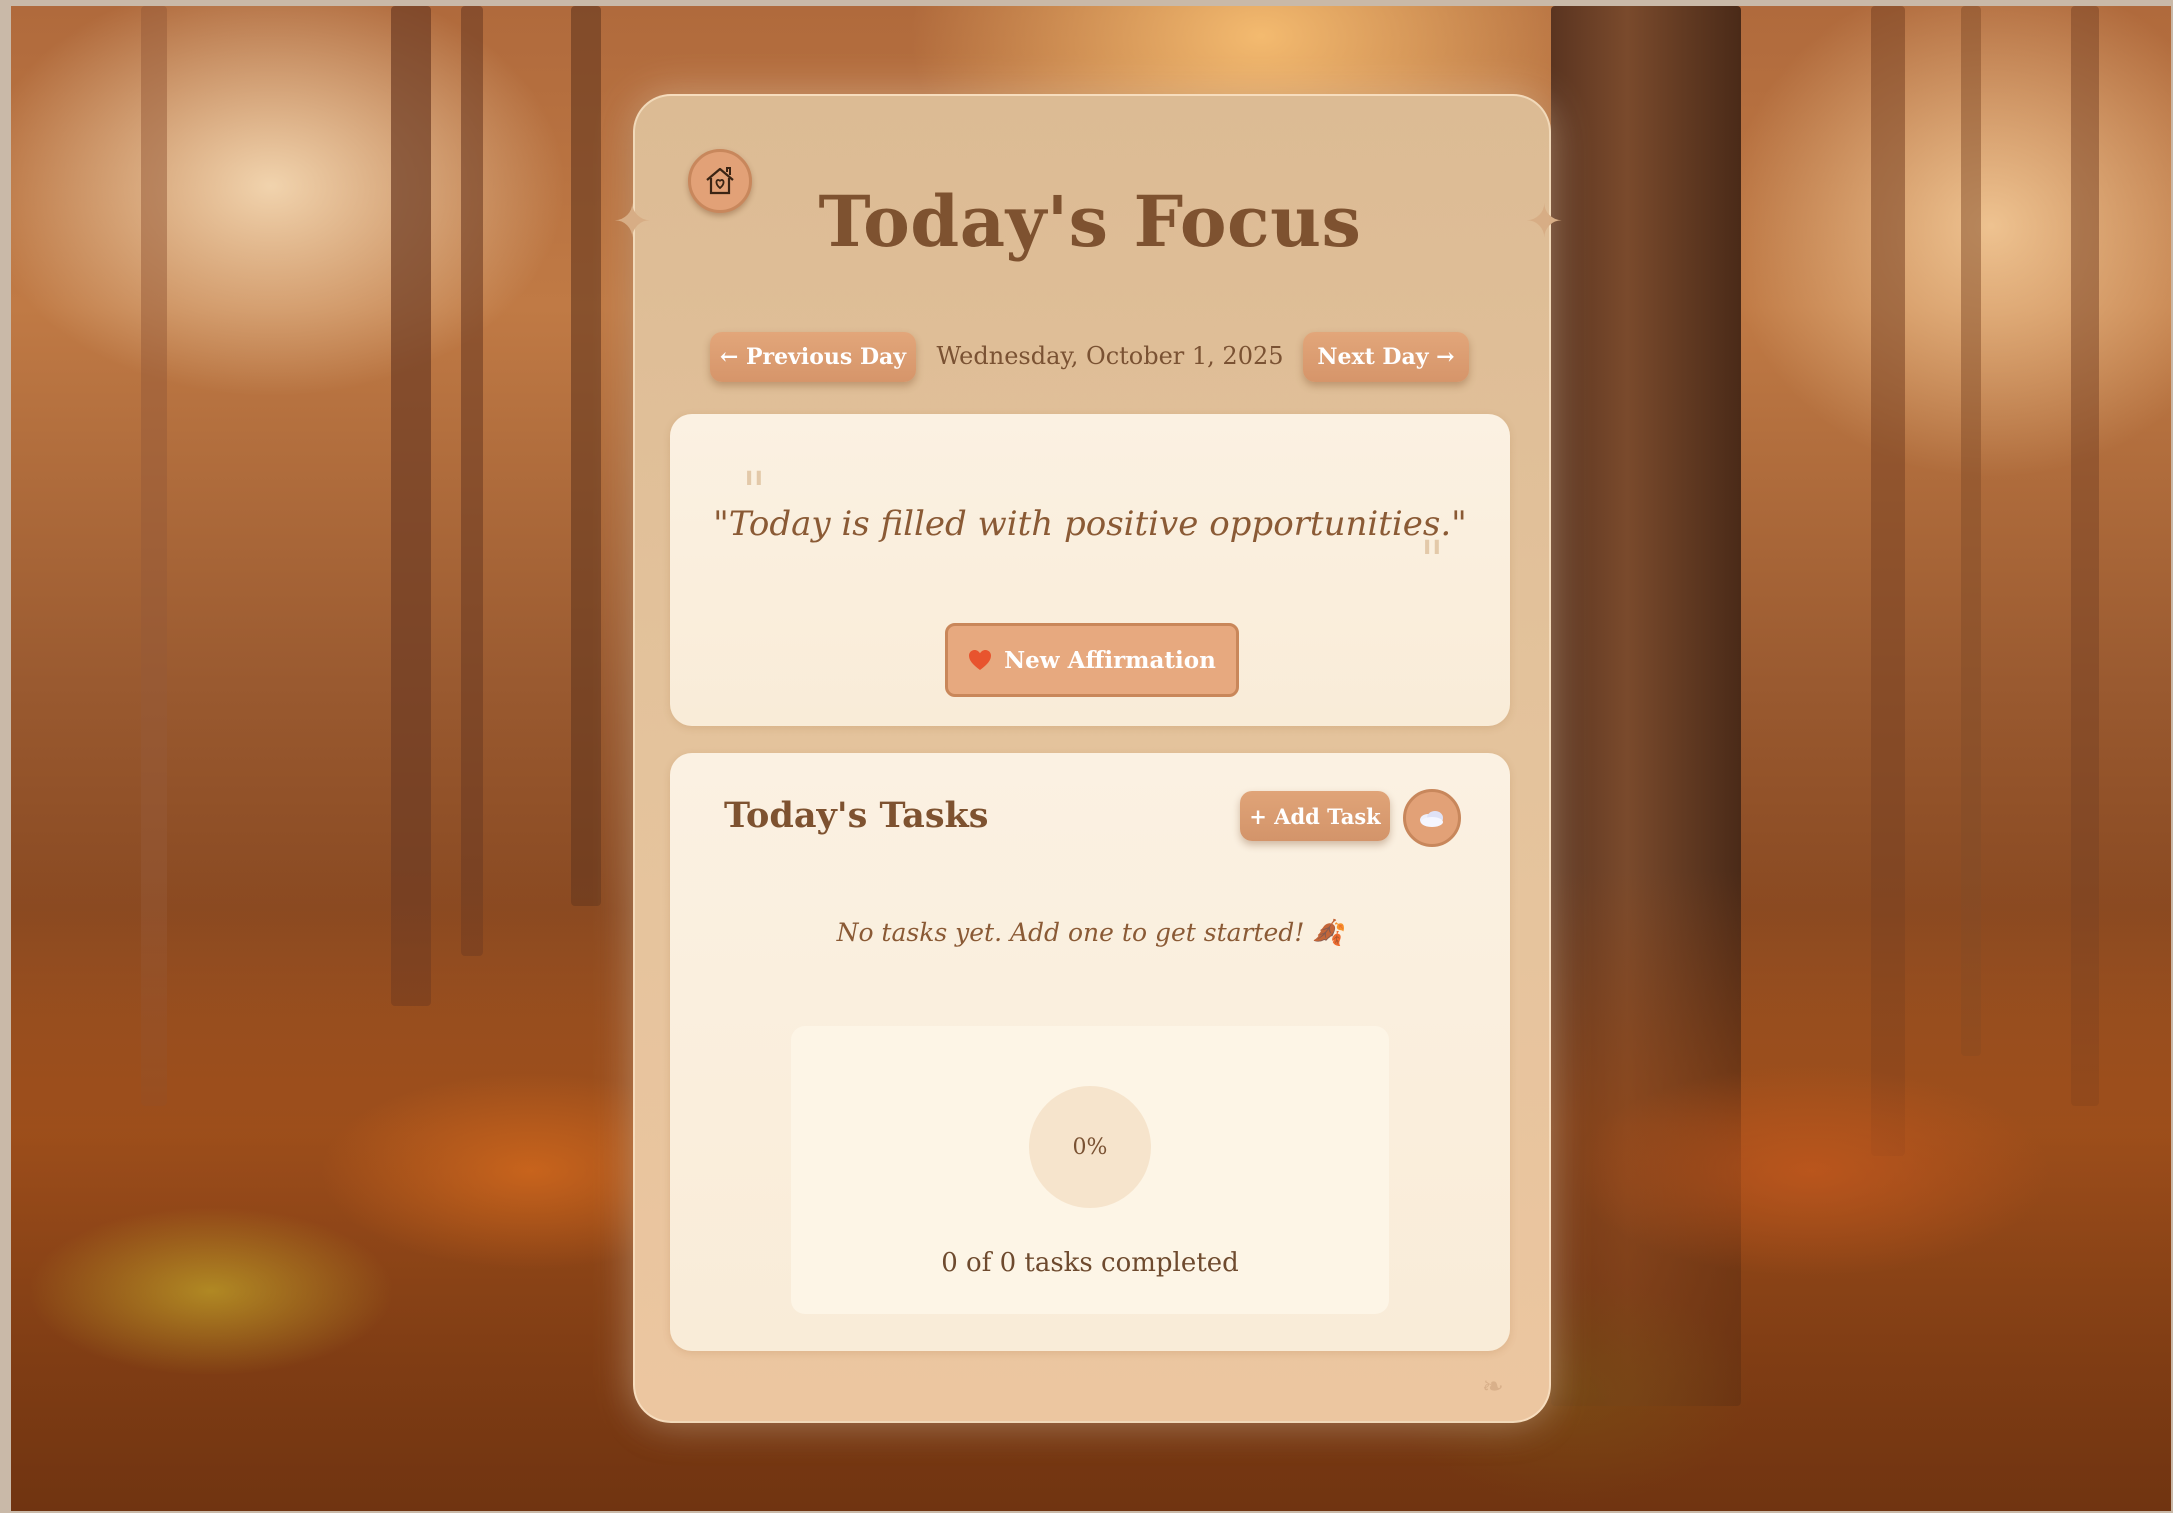 The height and width of the screenshot is (1513, 2173). I want to click on cloud-icon, so click(1431, 819).